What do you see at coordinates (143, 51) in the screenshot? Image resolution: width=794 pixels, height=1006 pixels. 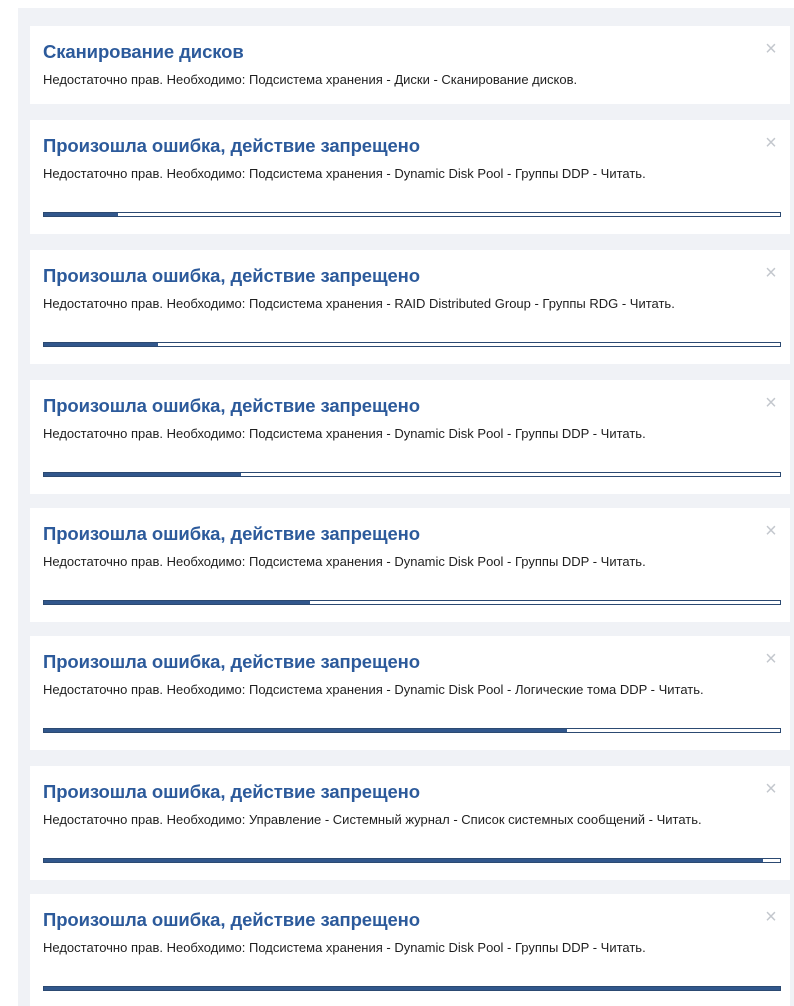 I see `notification-title: Сканирование дисков` at bounding box center [143, 51].